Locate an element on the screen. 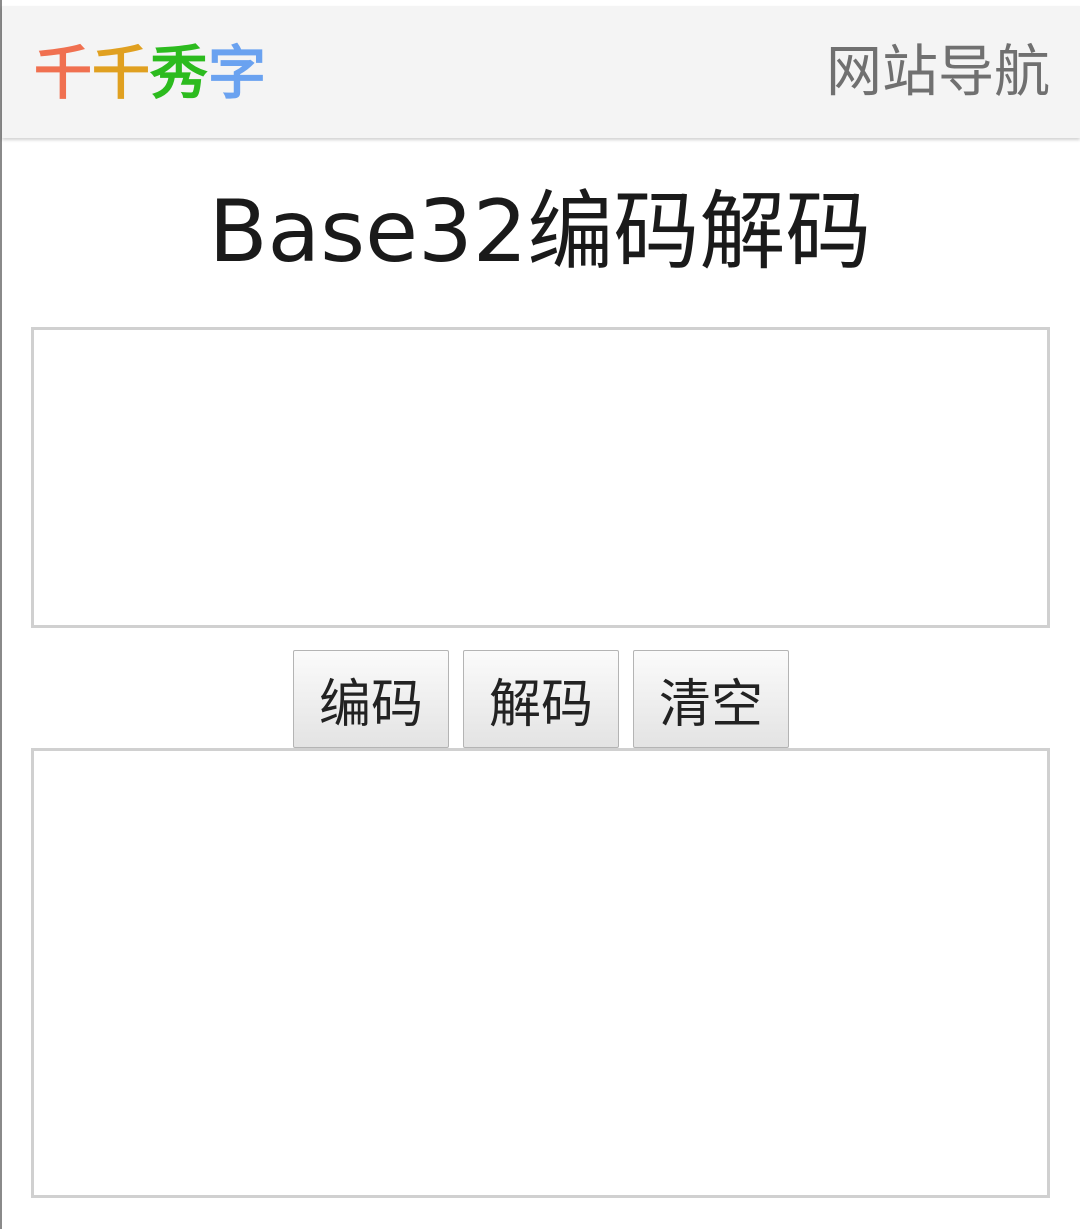  decode-button: 解码 is located at coordinates (541, 699).